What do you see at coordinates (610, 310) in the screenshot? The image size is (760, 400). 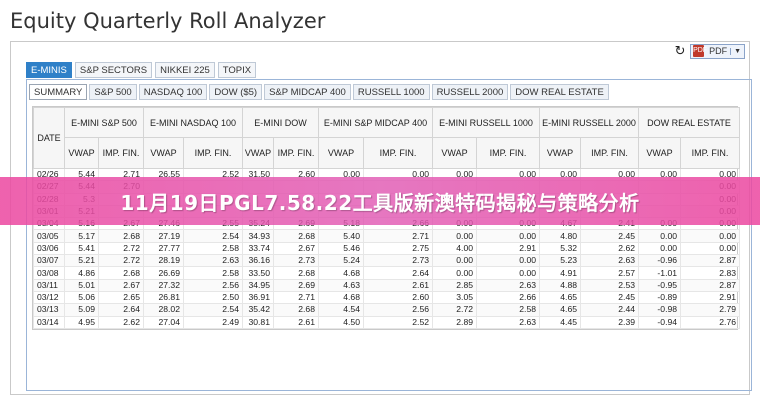 I see `table-cell: 2.44` at bounding box center [610, 310].